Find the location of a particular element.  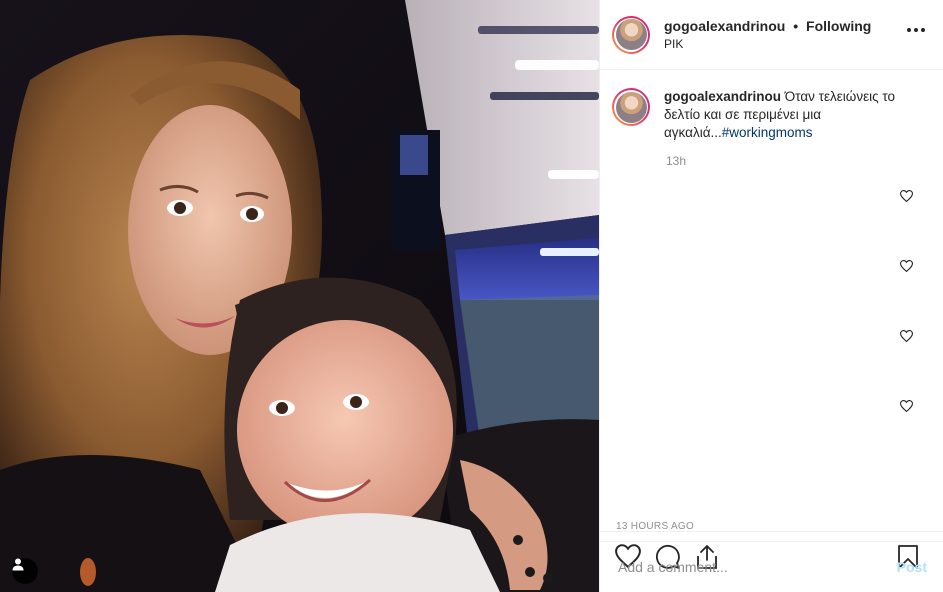

post-header: gogoalexandrinou • Following PIK is located at coordinates (771, 35).